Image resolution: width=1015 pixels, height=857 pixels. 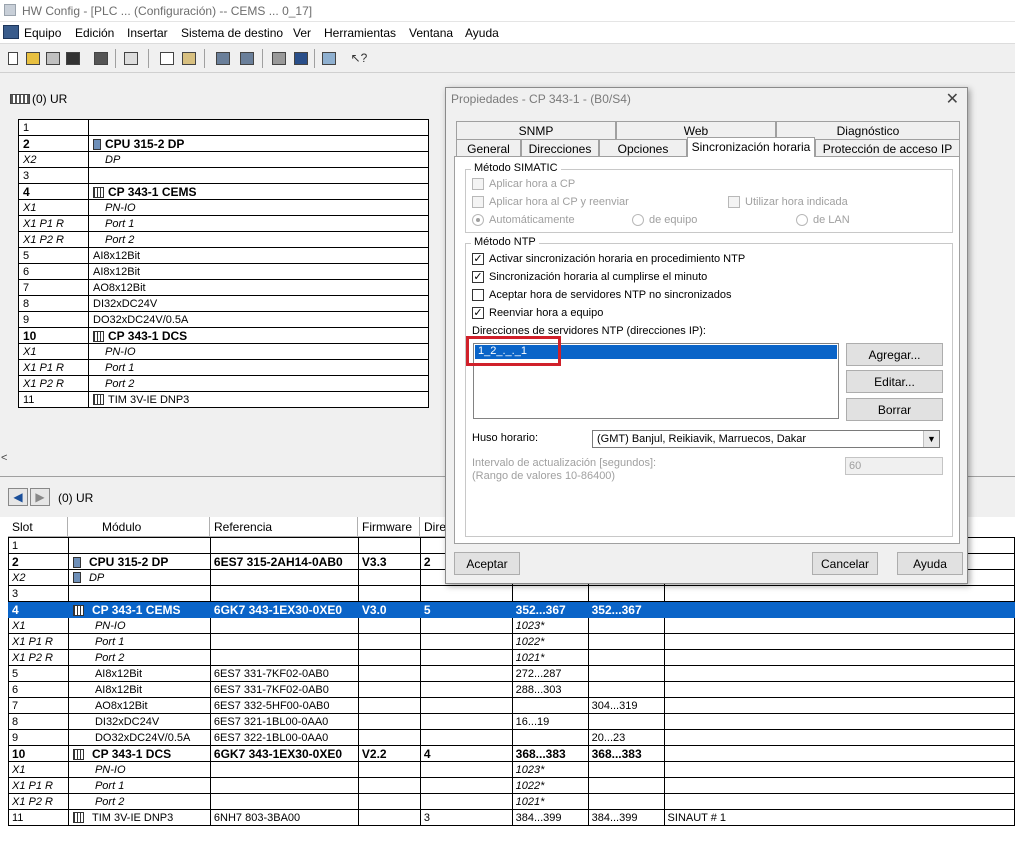 I want to click on menu-ventana: Ventana, so click(x=431, y=33).